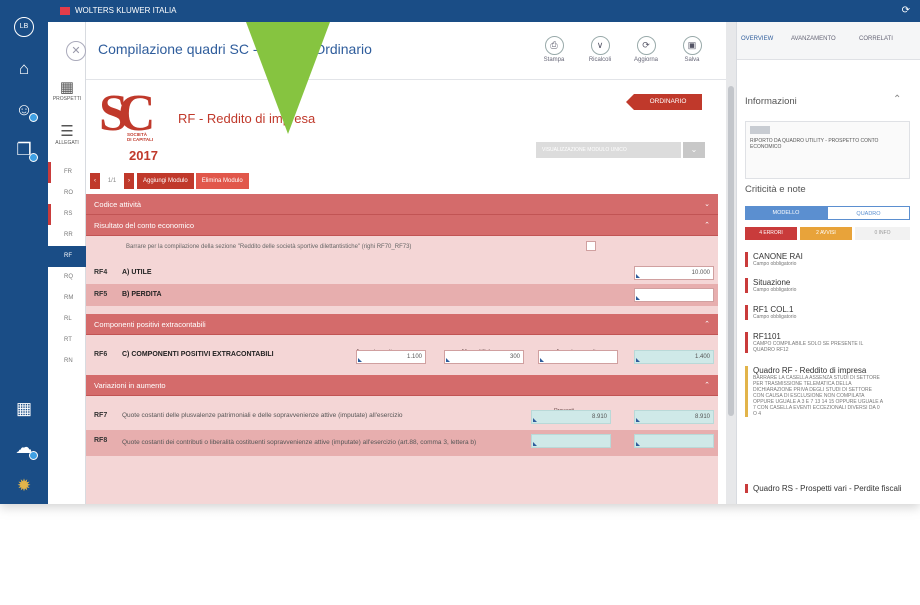  Describe the element at coordinates (554, 60) in the screenshot. I see `print-label: Stampa` at that location.